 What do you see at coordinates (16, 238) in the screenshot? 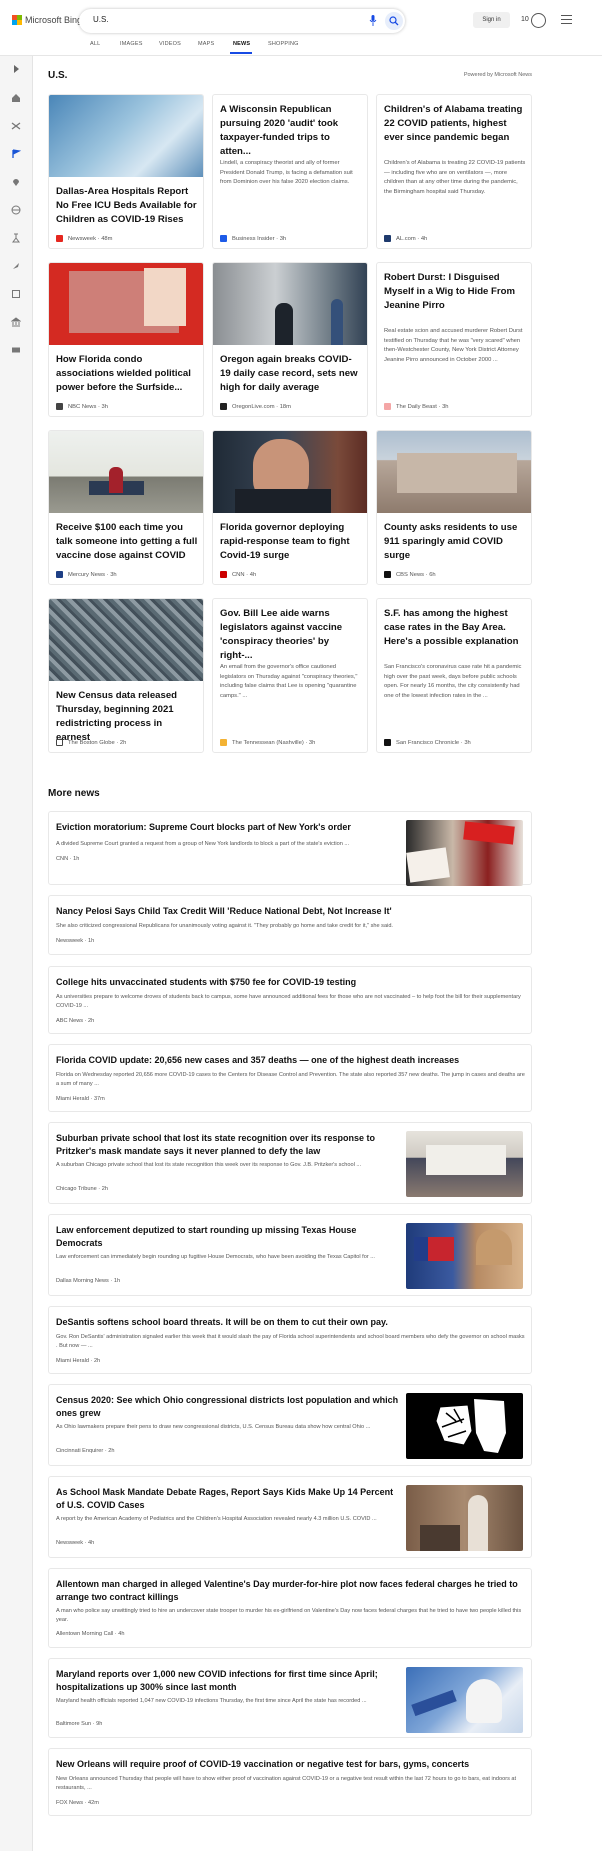
I see `science-icon` at bounding box center [16, 238].